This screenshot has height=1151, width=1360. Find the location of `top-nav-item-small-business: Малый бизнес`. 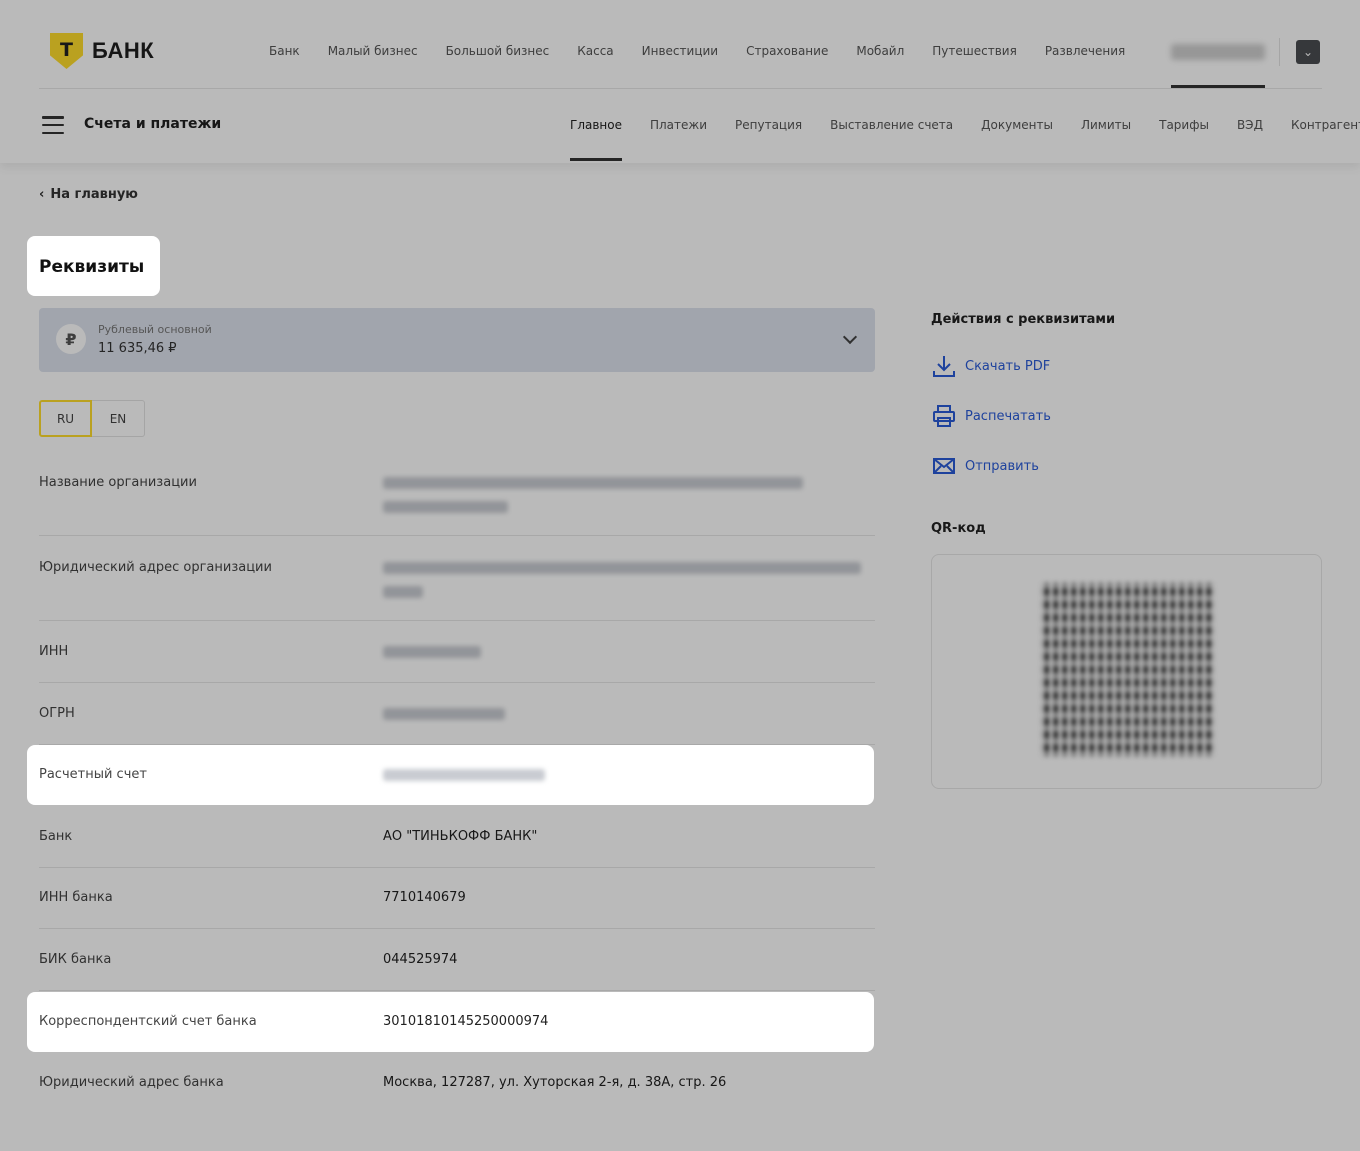

top-nav-item-small-business: Малый бизнес is located at coordinates (373, 51).